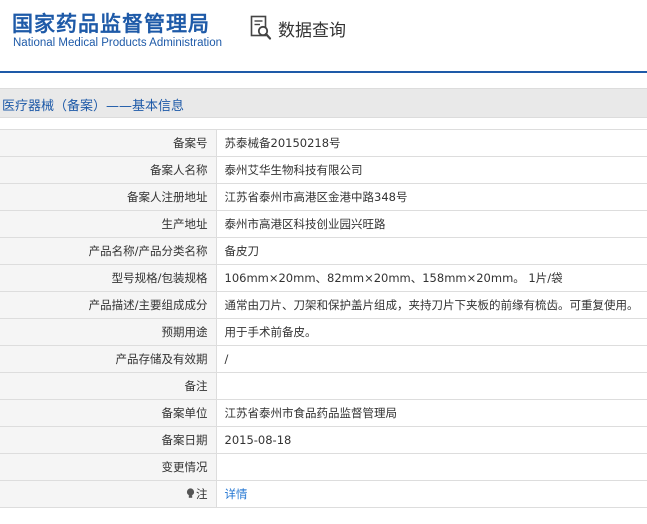  I want to click on document-search-icon, so click(261, 28).